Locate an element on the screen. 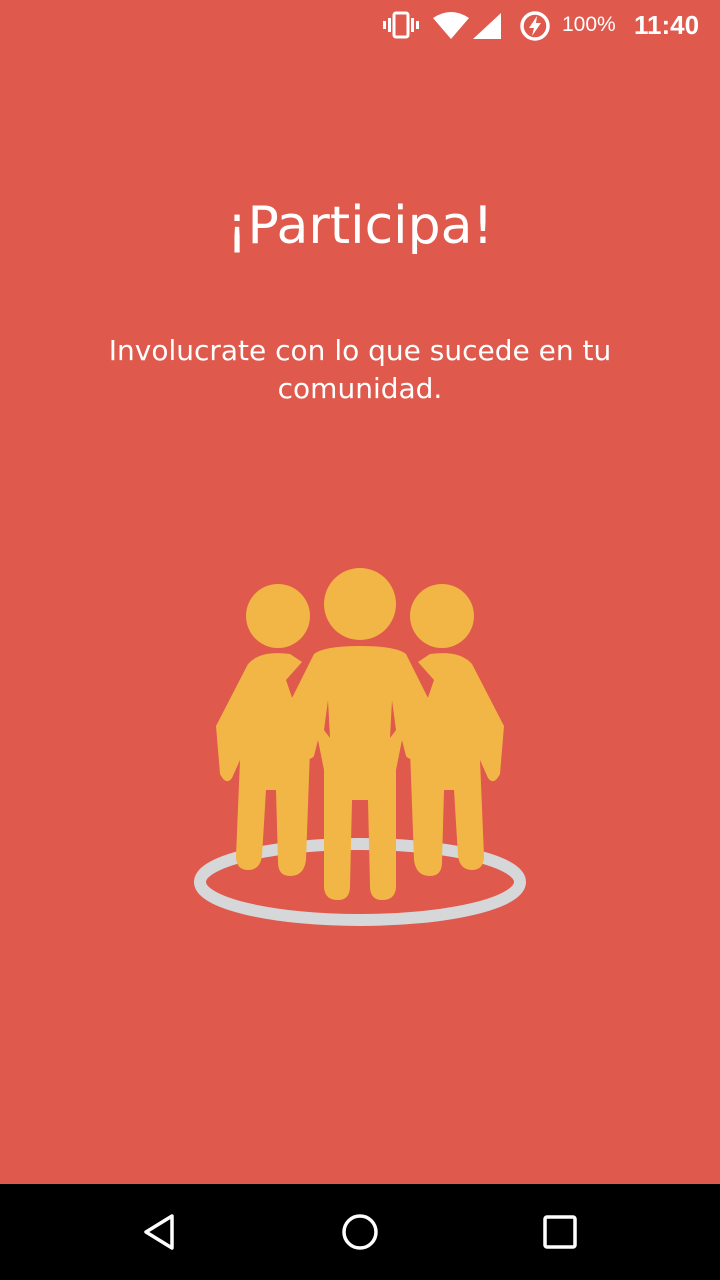 Image resolution: width=720 pixels, height=1280 pixels. home-button is located at coordinates (360, 1232).